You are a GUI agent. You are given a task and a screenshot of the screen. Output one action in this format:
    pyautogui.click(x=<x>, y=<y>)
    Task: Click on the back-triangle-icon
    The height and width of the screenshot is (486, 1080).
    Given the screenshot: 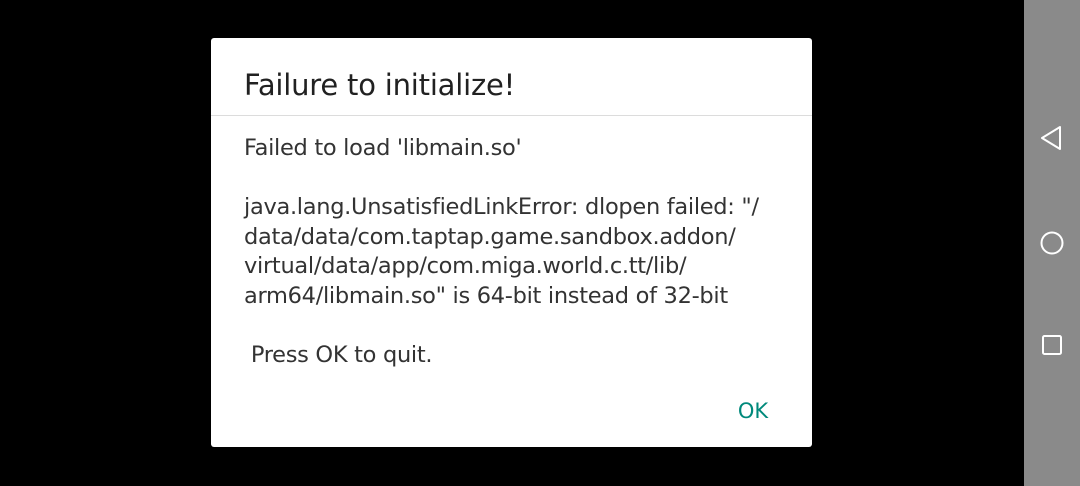 What is the action you would take?
    pyautogui.click(x=1051, y=138)
    